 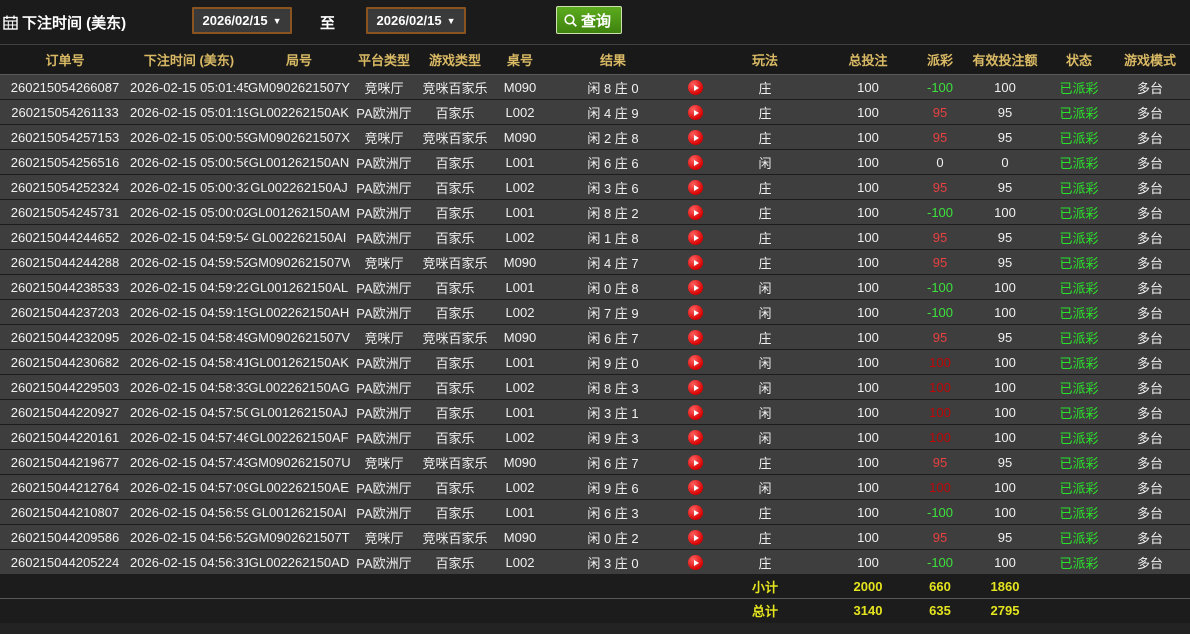 What do you see at coordinates (589, 20) in the screenshot?
I see `query-button: 查询` at bounding box center [589, 20].